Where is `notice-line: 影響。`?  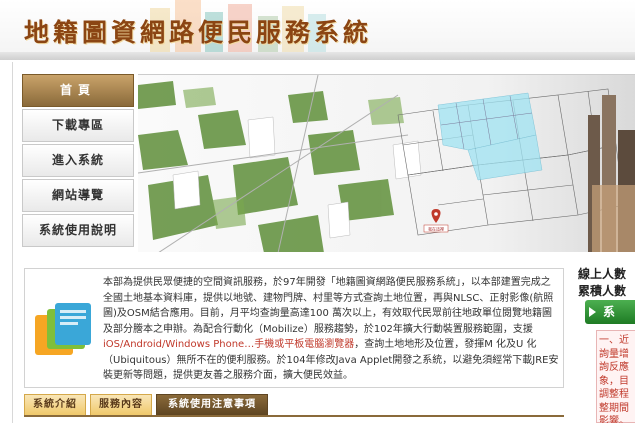
notice-line: 影響。 is located at coordinates (614, 419).